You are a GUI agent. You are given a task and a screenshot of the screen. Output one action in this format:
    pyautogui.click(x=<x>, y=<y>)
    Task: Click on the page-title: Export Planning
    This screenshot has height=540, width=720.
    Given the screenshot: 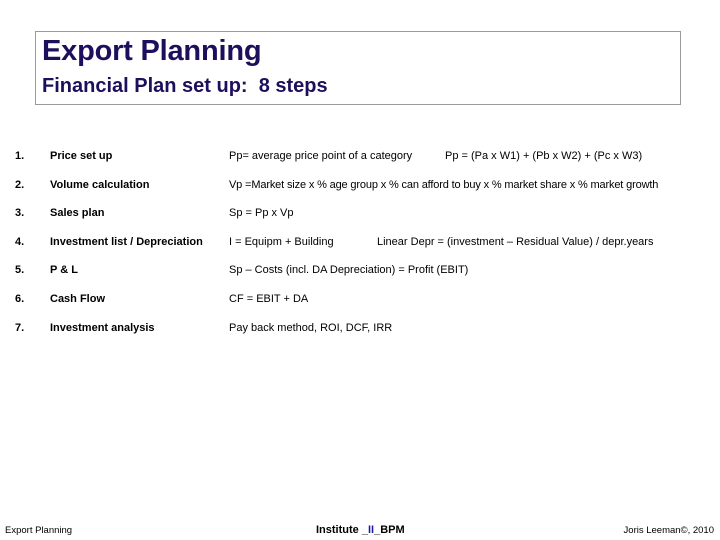 What is the action you would take?
    pyautogui.click(x=152, y=51)
    